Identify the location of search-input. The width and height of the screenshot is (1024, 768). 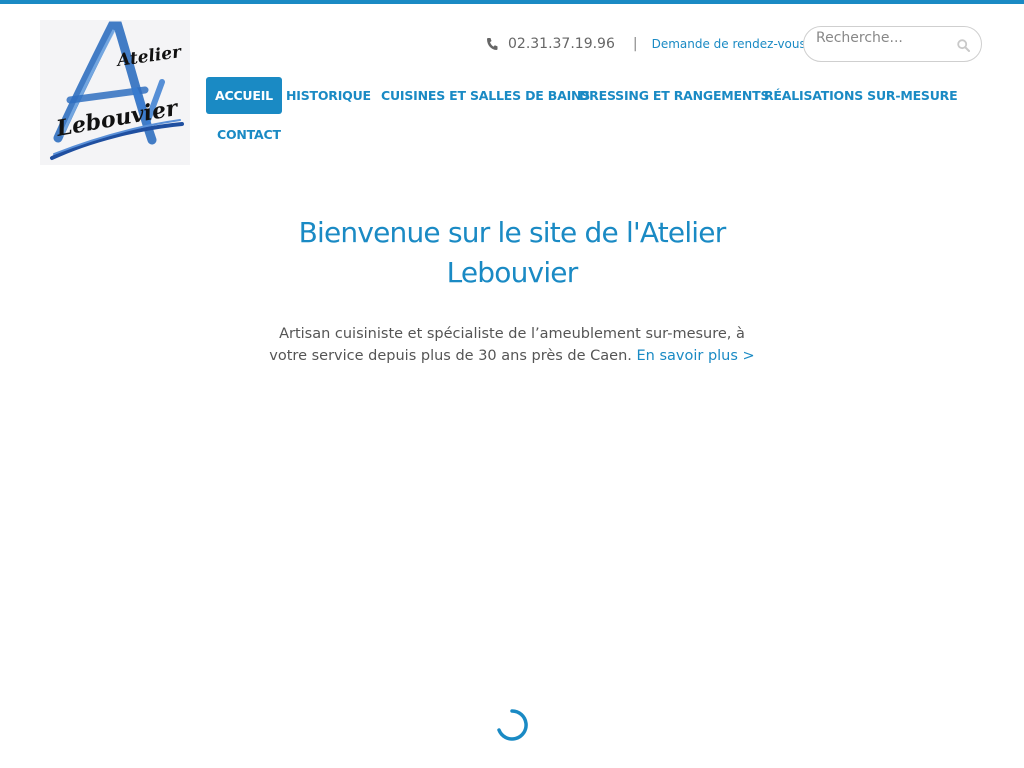
(886, 38).